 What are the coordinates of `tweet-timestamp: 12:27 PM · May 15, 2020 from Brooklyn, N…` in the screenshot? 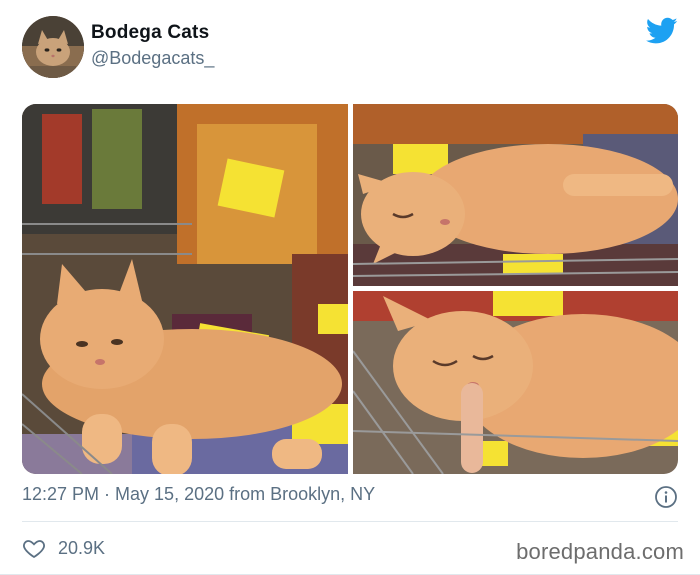 It's located at (198, 494).